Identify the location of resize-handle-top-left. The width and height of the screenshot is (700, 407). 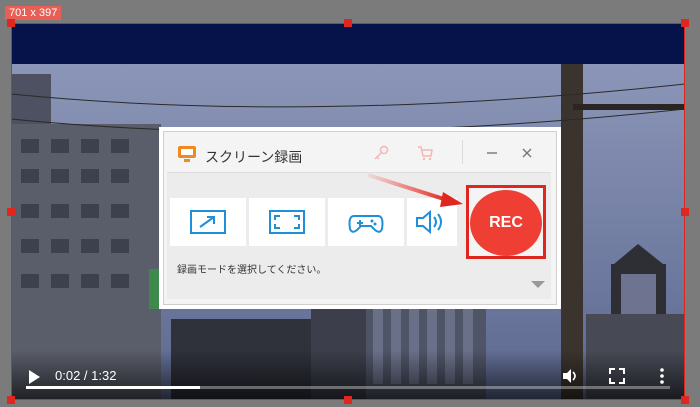
(11, 23).